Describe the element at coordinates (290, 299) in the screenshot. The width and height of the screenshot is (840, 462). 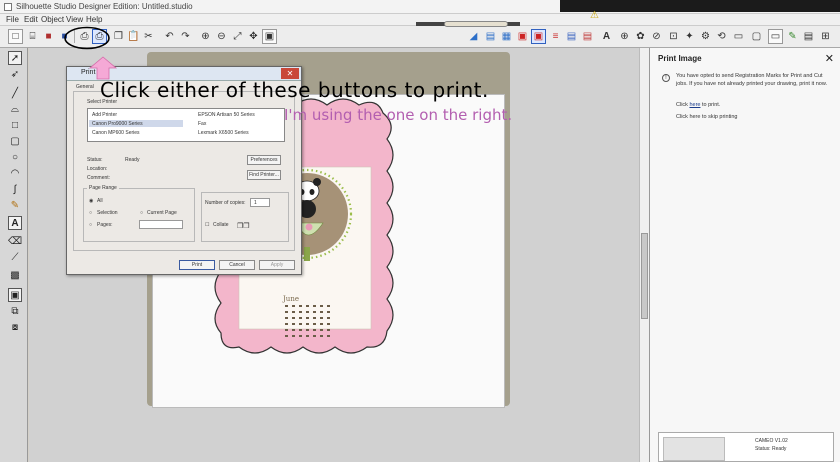
I see `calendar-month: June` at that location.